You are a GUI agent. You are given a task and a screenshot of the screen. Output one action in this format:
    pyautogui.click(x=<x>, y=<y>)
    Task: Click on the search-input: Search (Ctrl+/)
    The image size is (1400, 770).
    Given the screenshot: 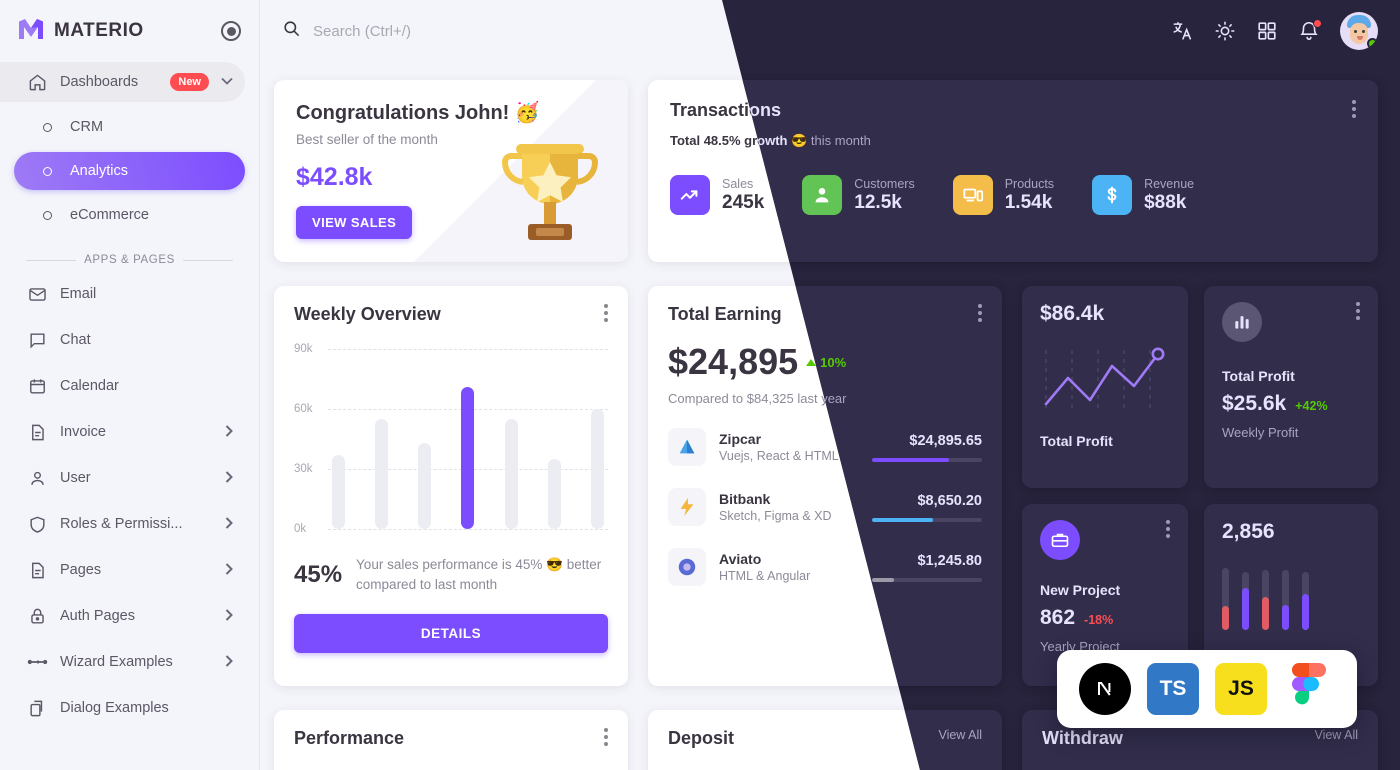 What is the action you would take?
    pyautogui.click(x=362, y=31)
    